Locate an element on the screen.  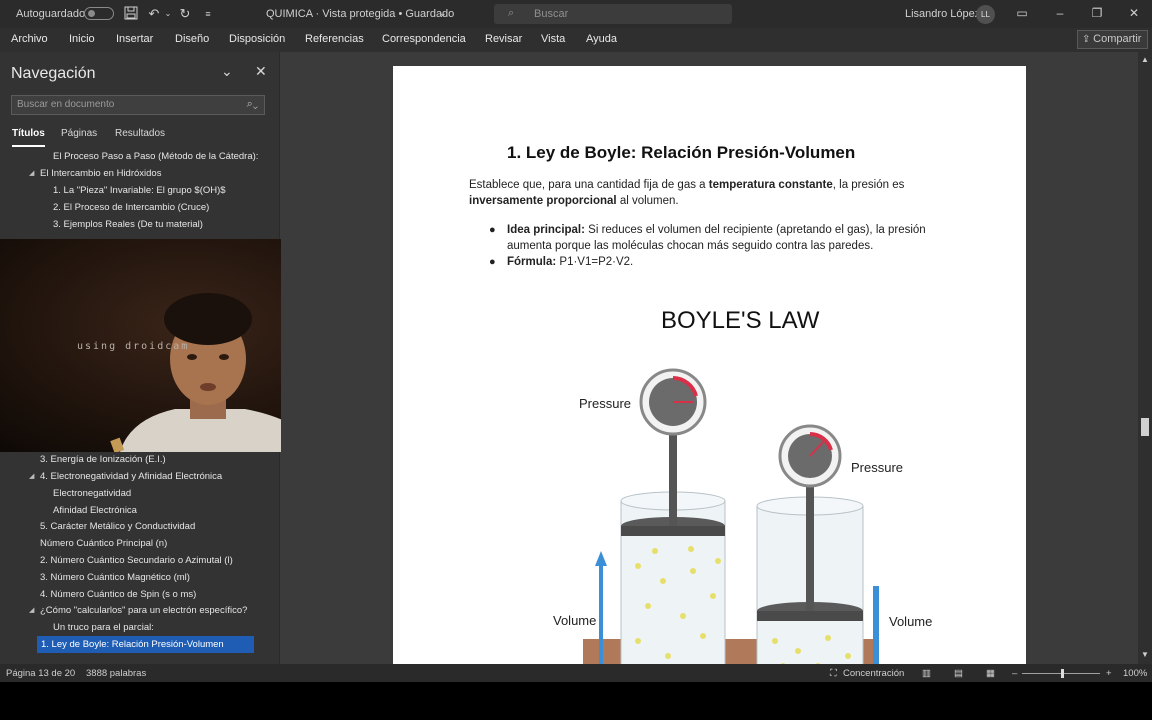
document-title: QUIMICA · Vista protegida • Guardado is located at coordinates (360, 14).